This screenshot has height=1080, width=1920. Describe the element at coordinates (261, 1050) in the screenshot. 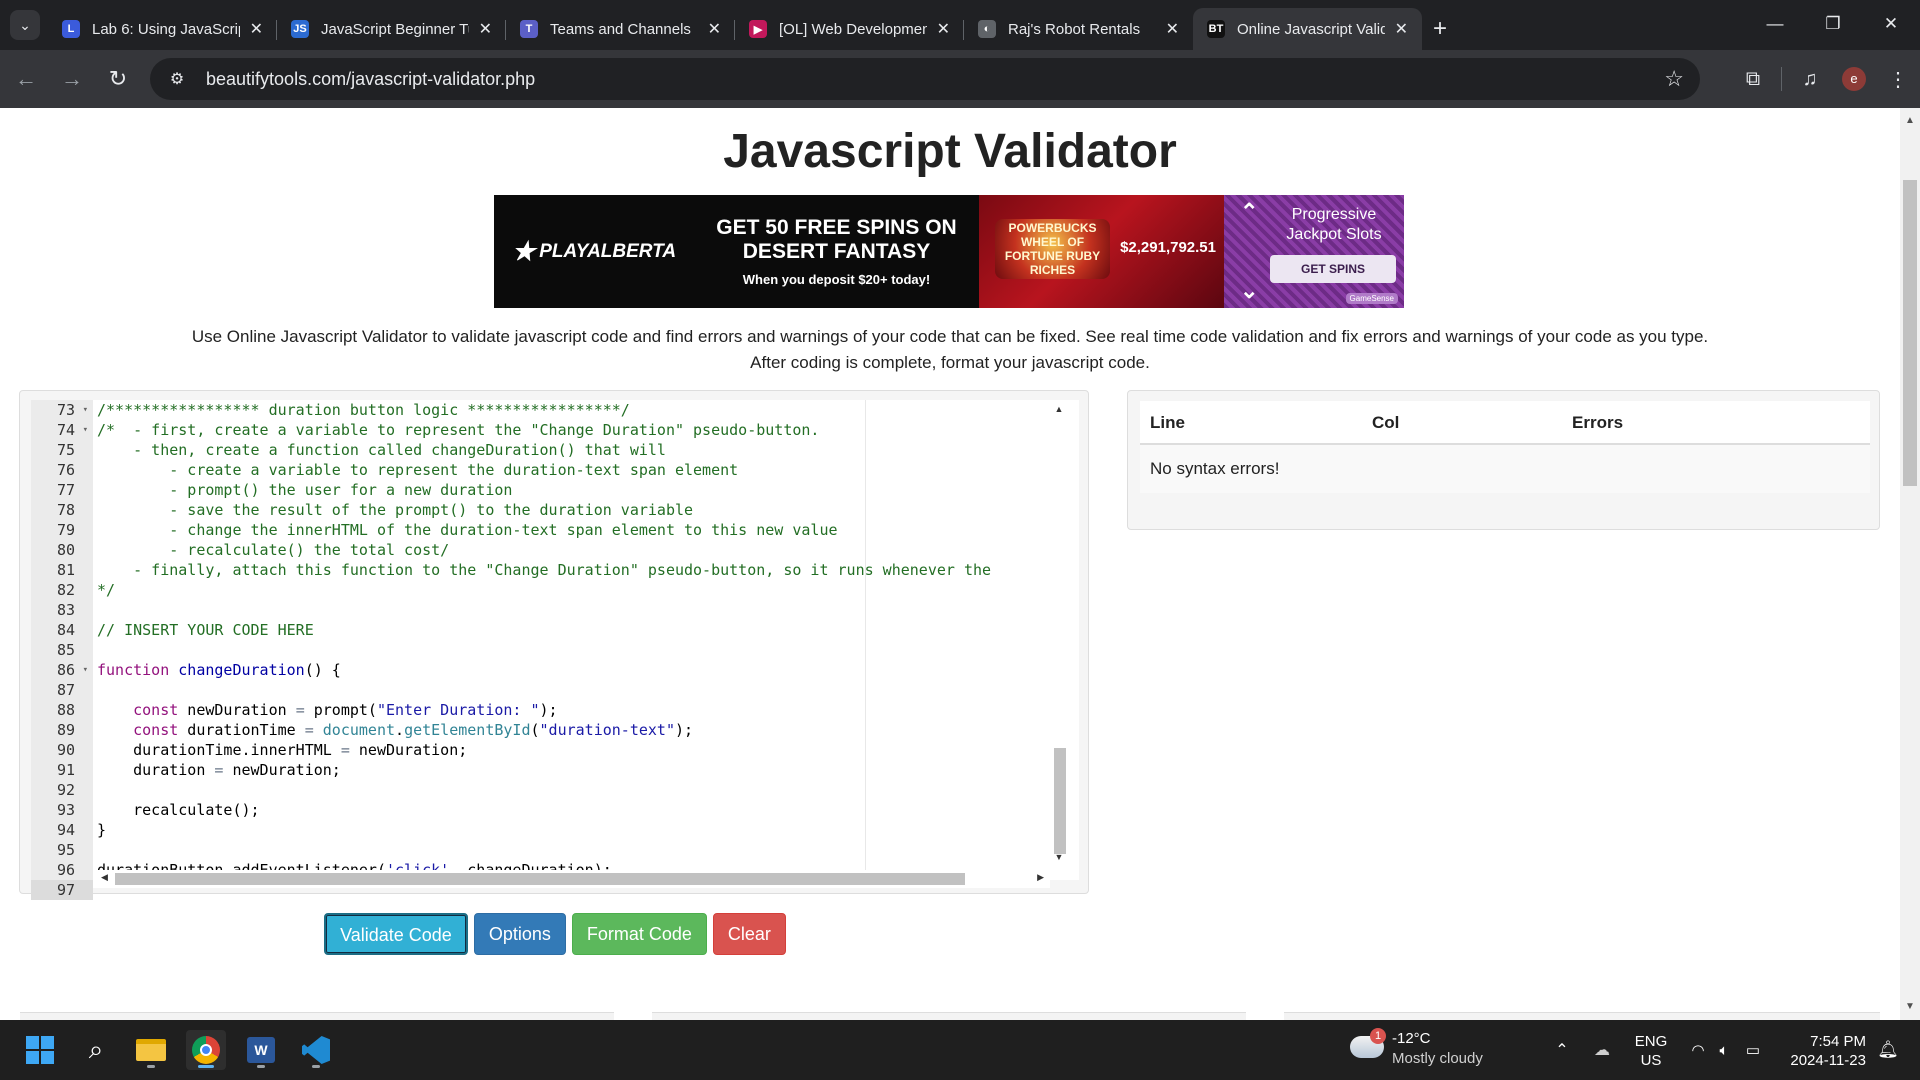

I see `taskbar-word: W` at that location.